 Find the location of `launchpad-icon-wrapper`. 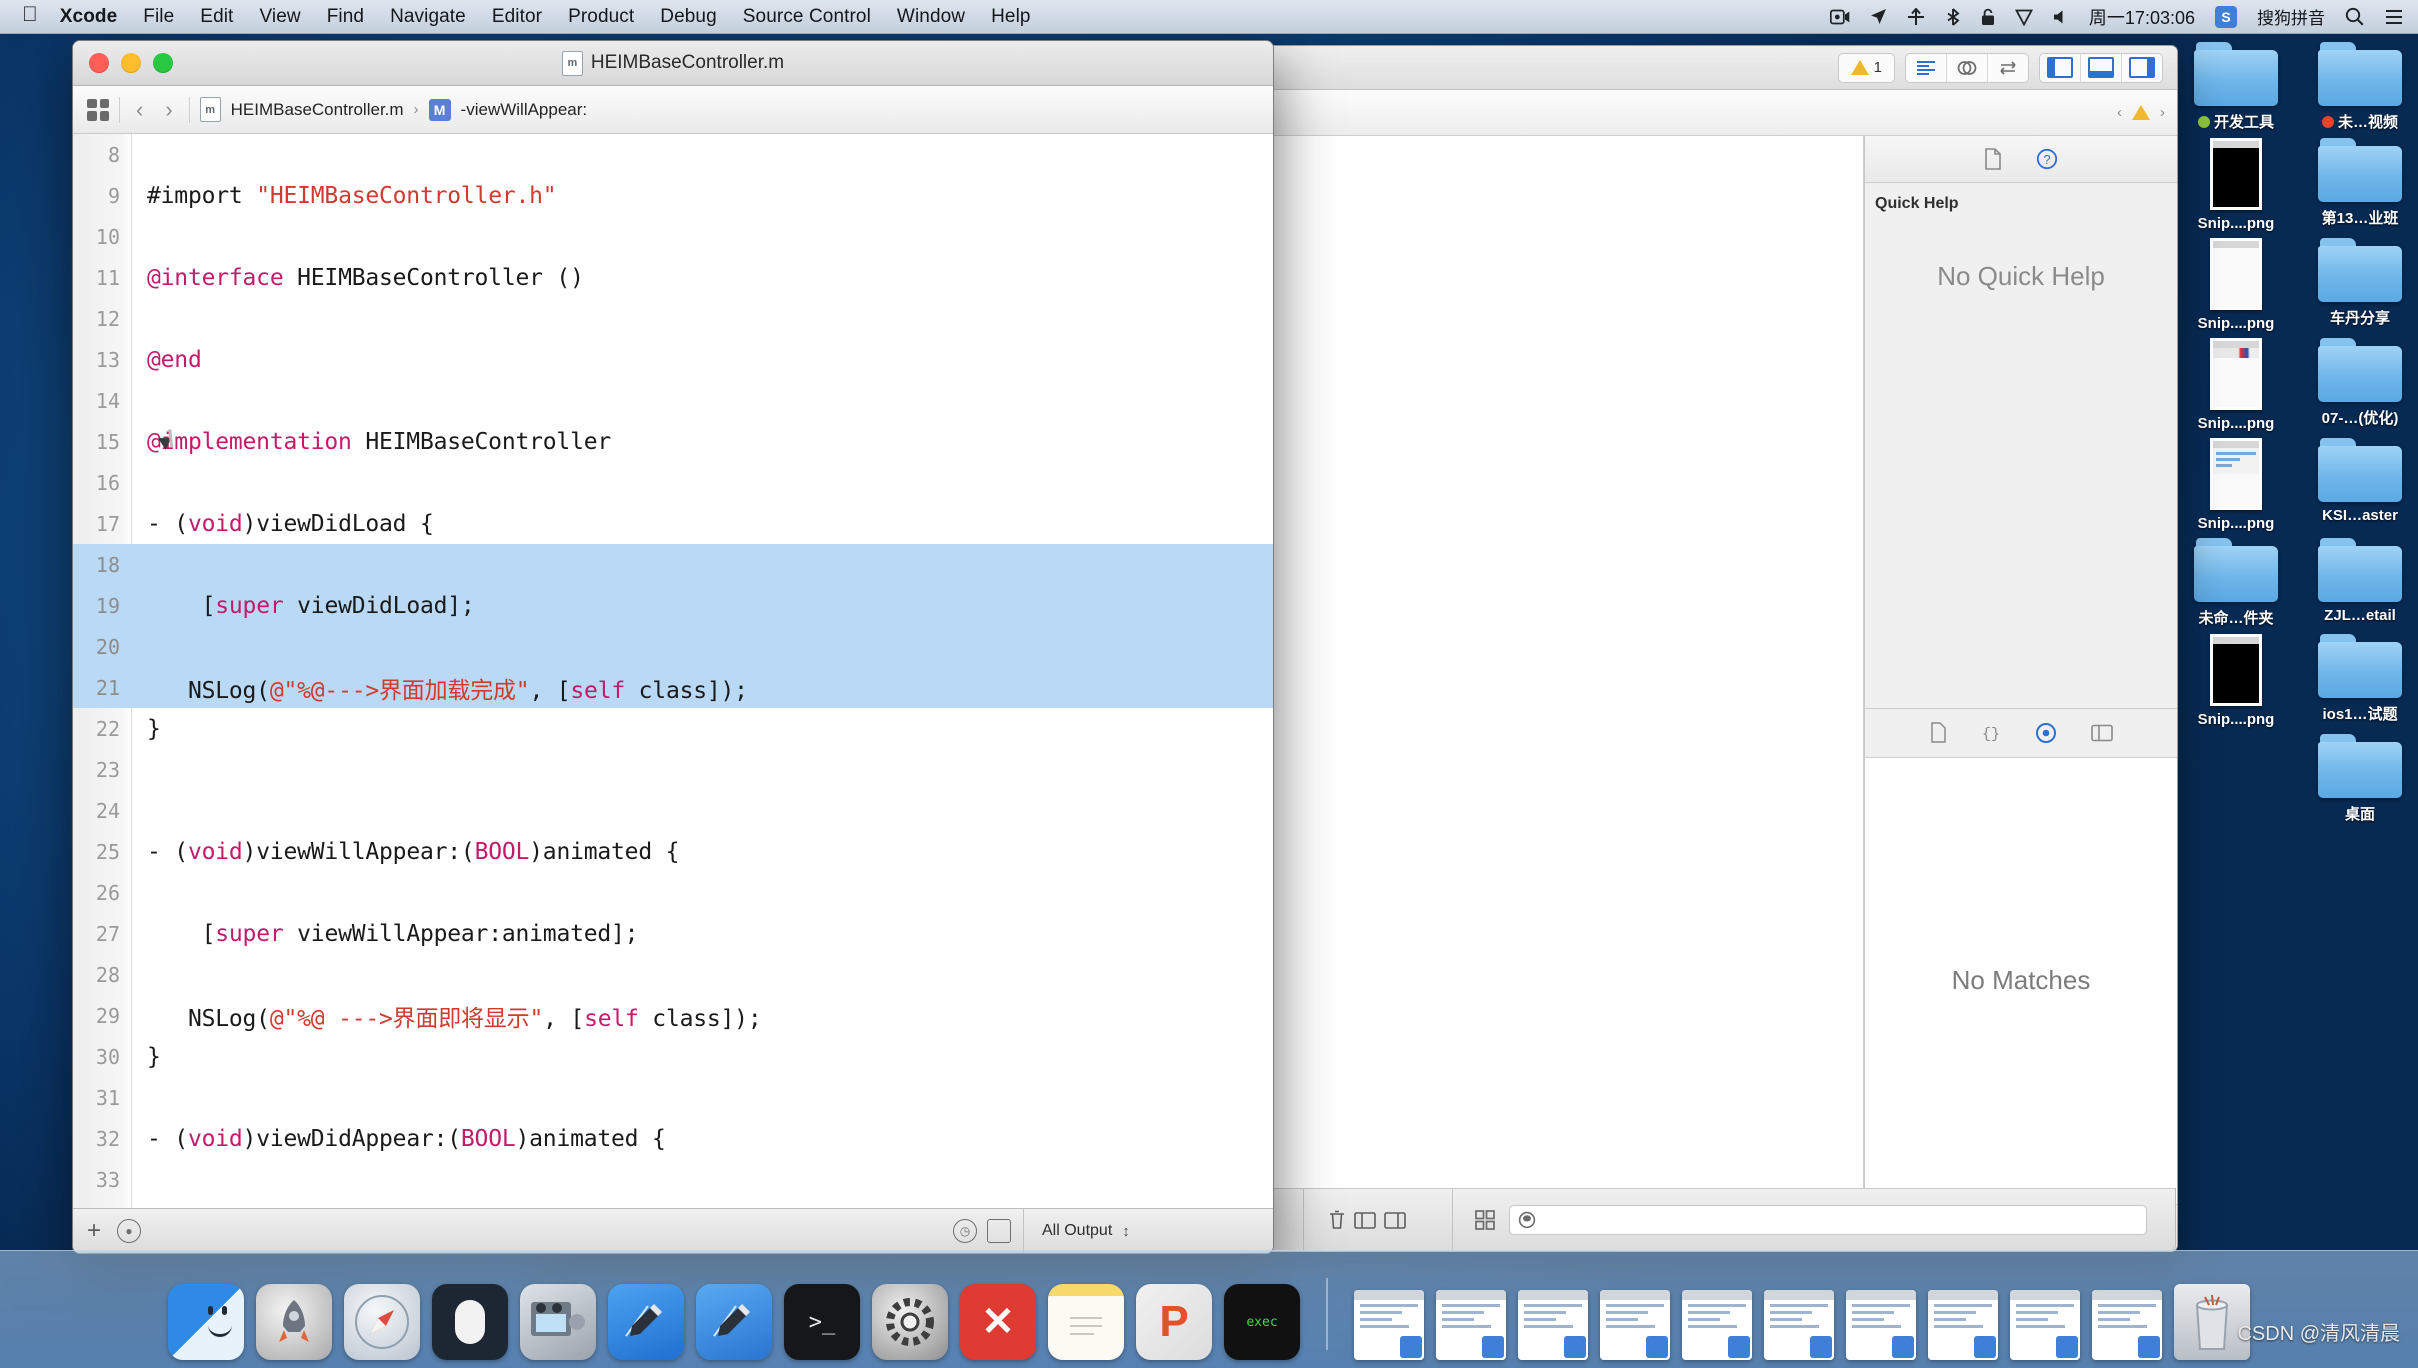

launchpad-icon-wrapper is located at coordinates (294, 1322).